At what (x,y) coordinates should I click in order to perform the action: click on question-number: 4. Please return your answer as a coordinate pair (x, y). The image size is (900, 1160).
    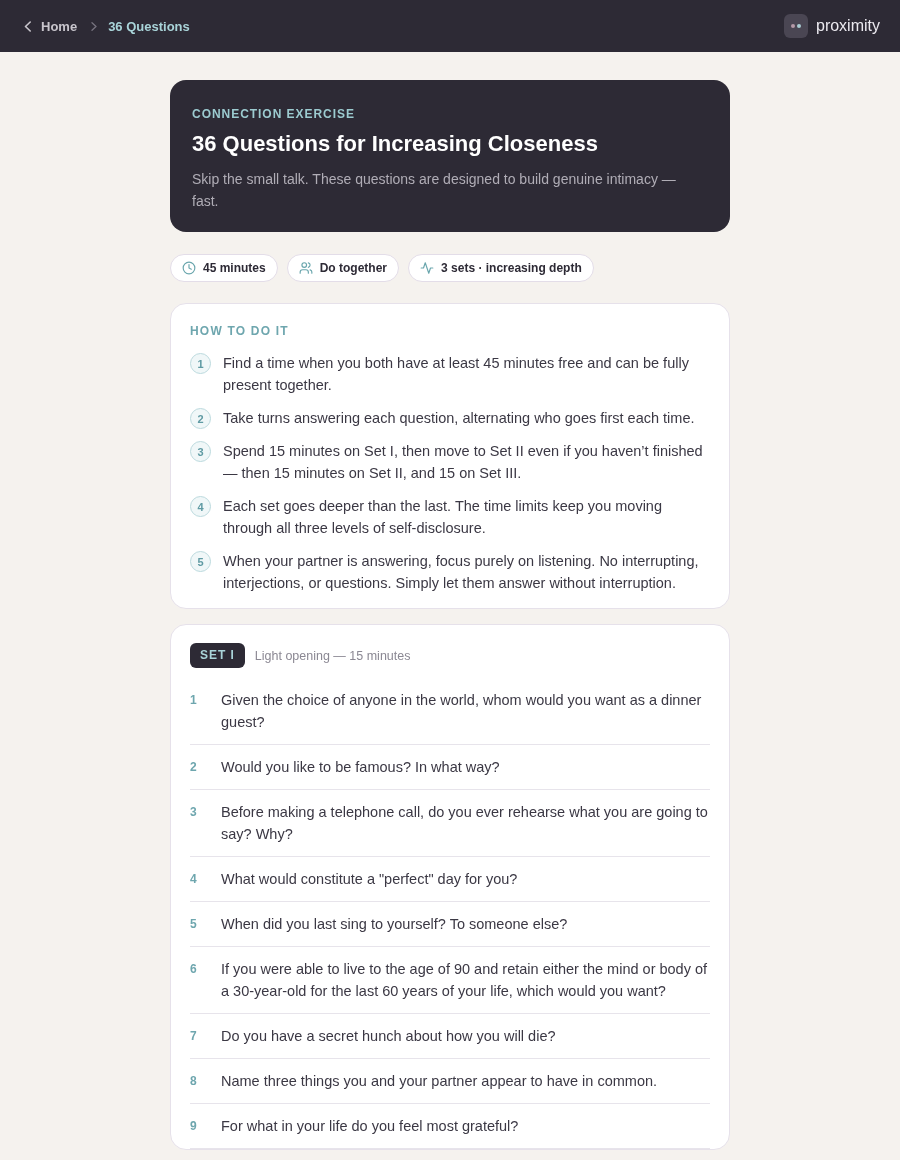
    Looking at the image, I should click on (193, 879).